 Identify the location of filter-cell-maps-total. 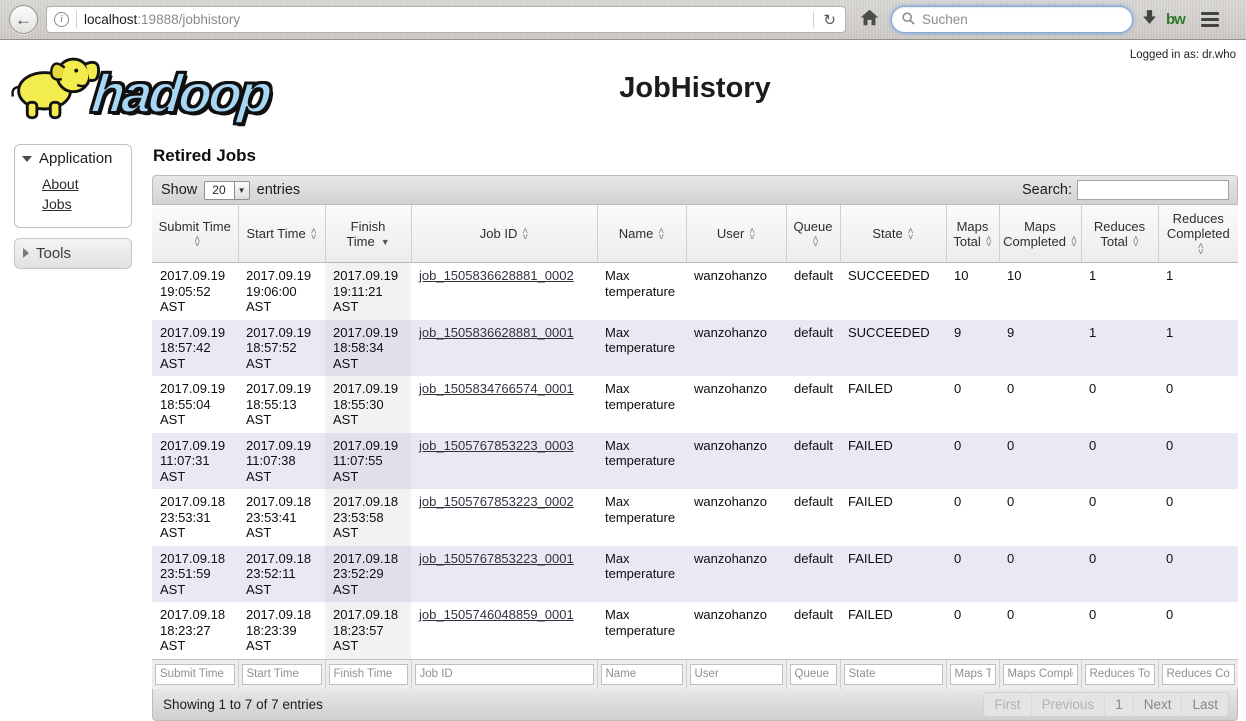
(972, 673).